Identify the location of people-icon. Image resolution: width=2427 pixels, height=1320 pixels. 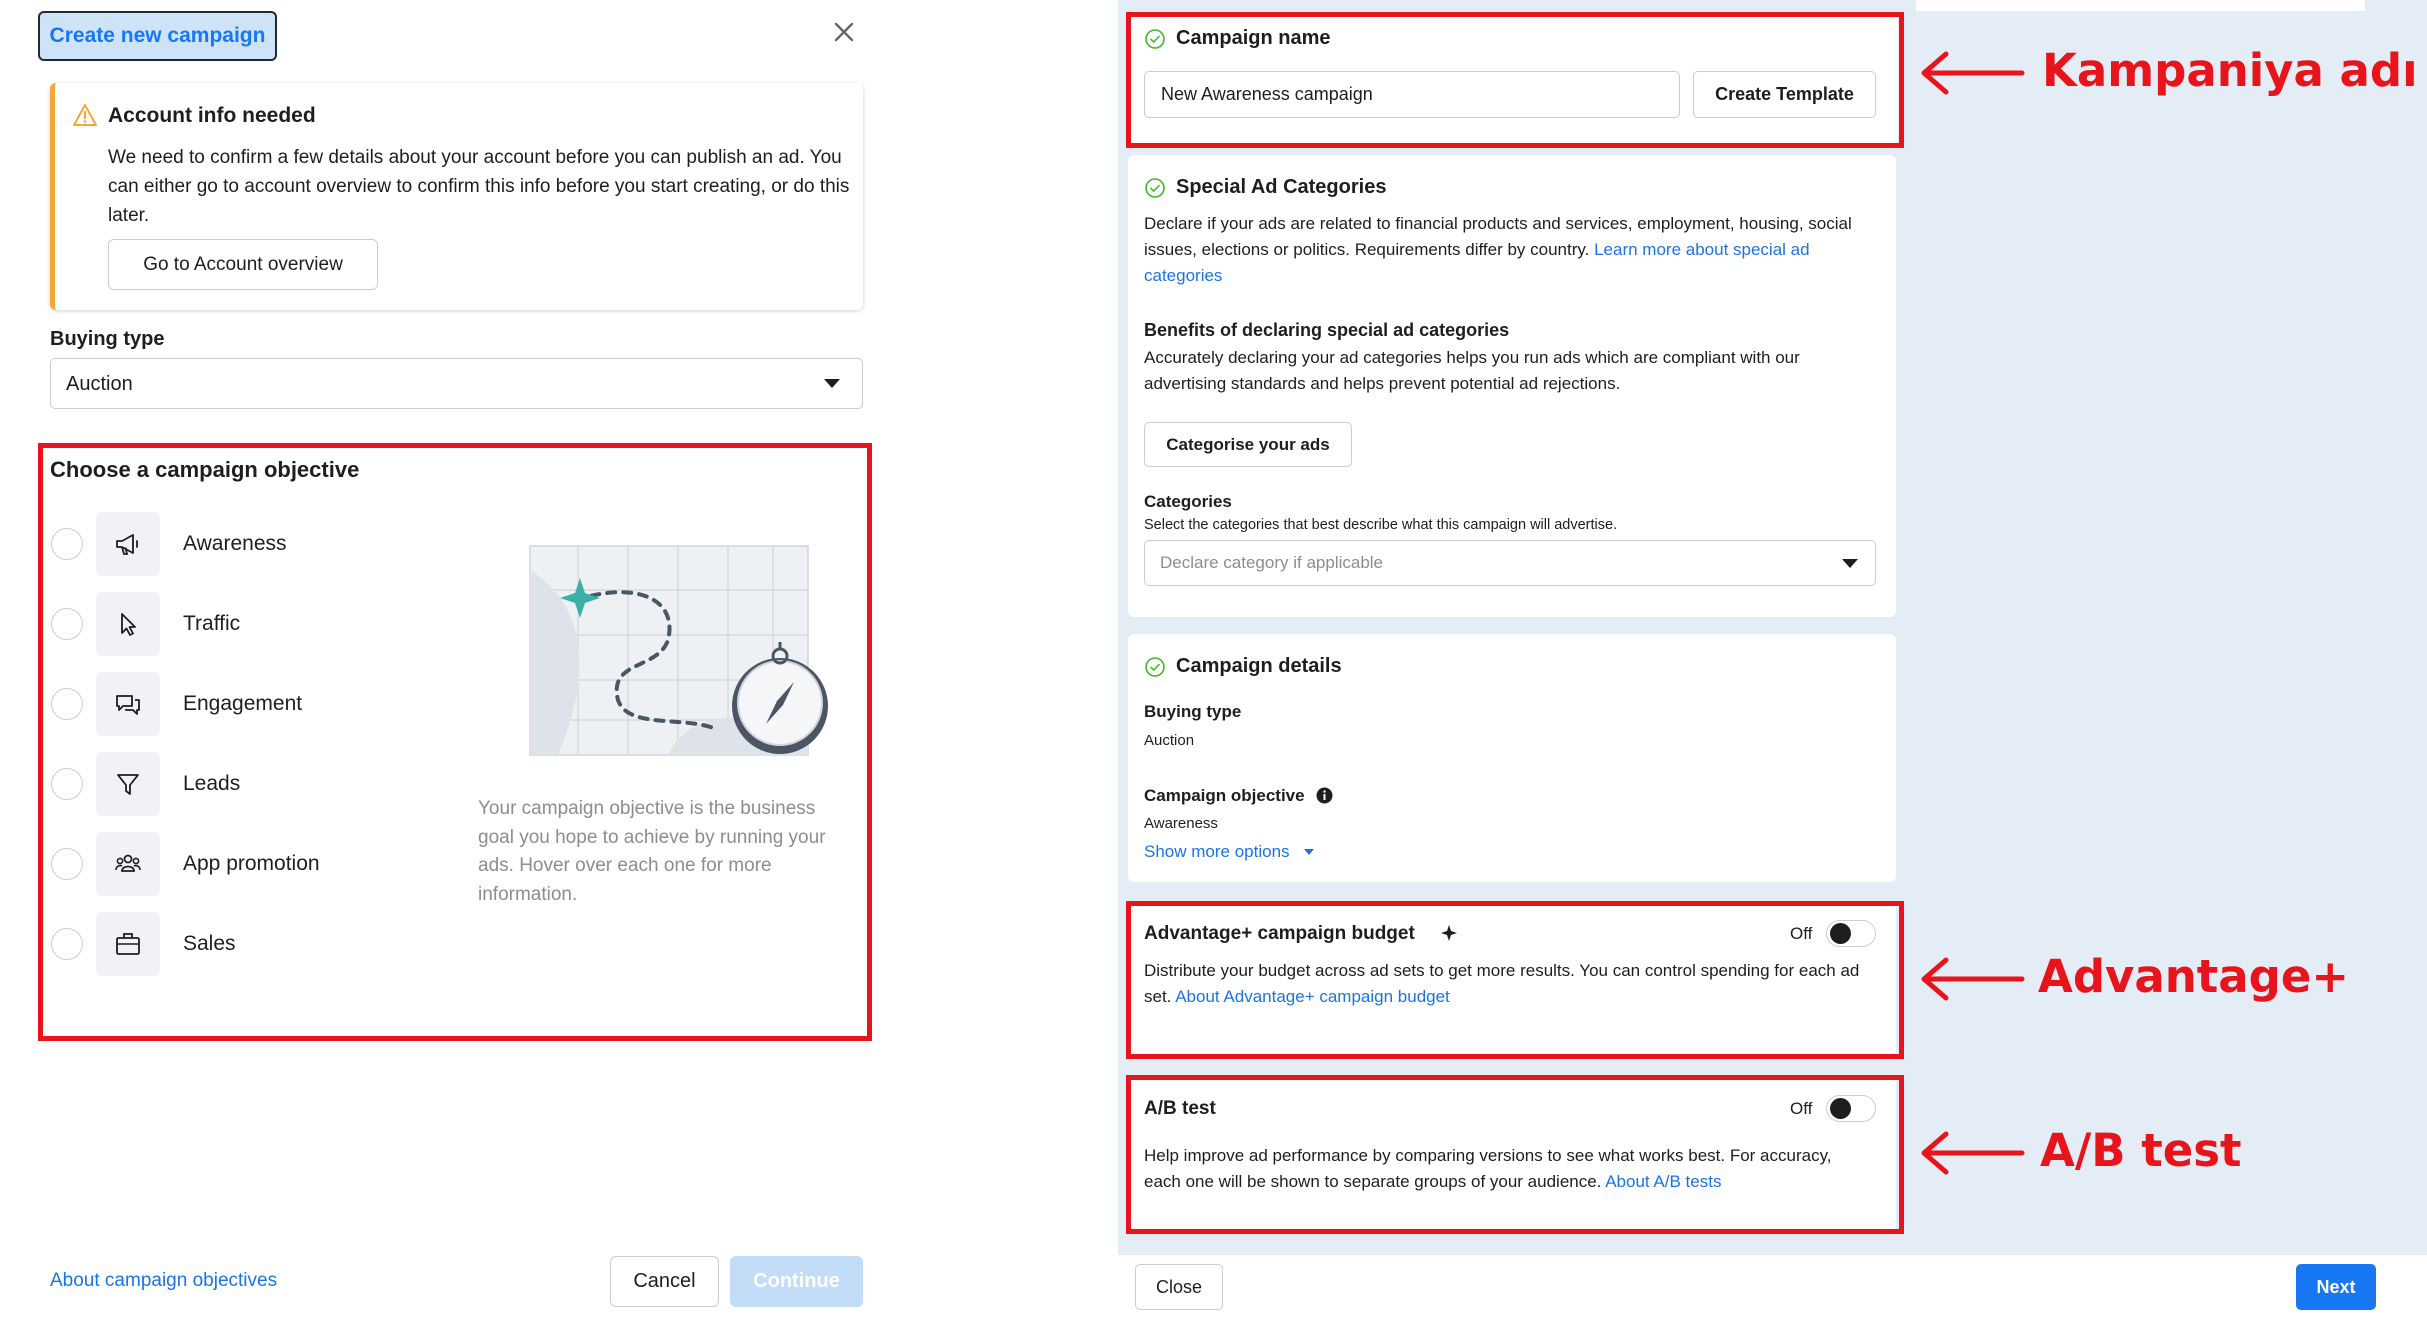
(128, 863).